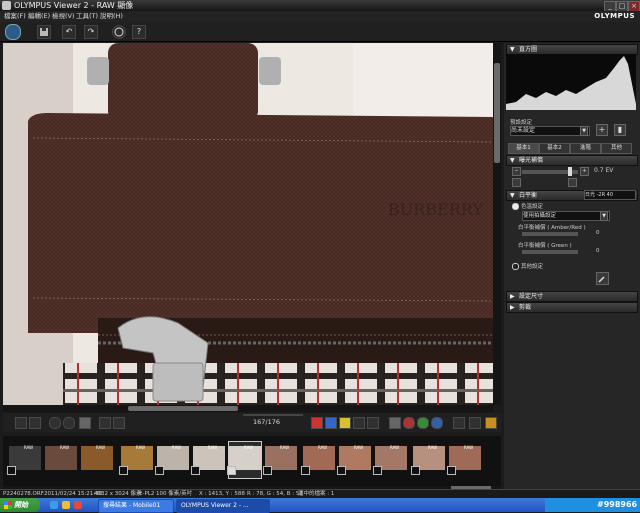  Describe the element at coordinates (554, 148) in the screenshot. I see `tab-basic-2: 基本2` at that location.